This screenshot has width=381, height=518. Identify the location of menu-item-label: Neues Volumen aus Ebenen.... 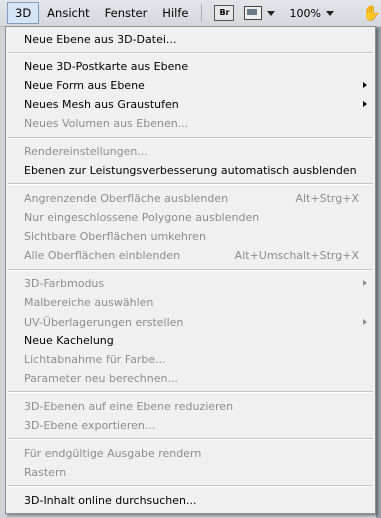
(106, 123).